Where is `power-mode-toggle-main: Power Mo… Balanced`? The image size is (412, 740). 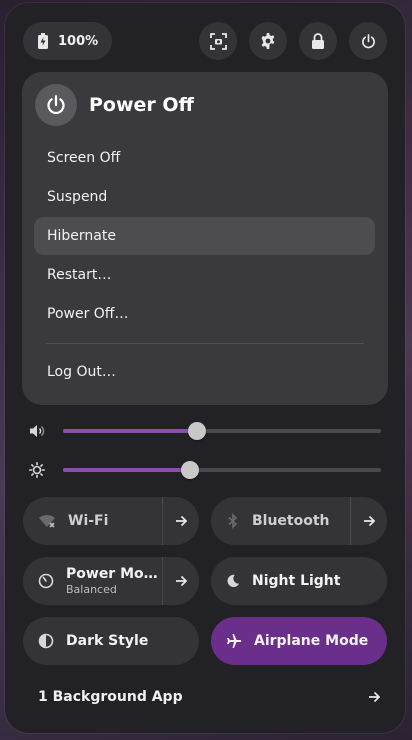
power-mode-toggle-main: Power Mo… Balanced is located at coordinates (92, 581).